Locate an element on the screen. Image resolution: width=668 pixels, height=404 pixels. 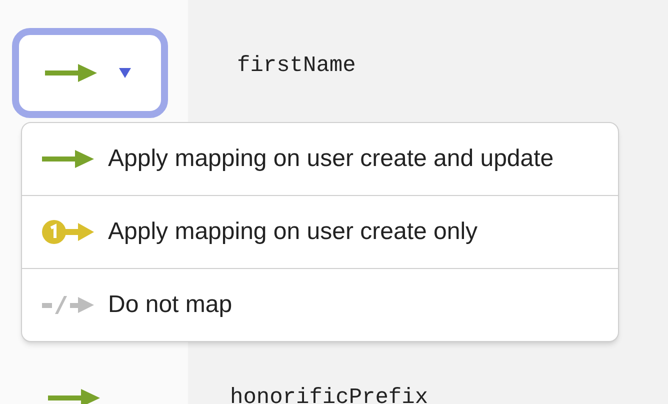
attribute-name: honorificPrefix is located at coordinates (329, 394).